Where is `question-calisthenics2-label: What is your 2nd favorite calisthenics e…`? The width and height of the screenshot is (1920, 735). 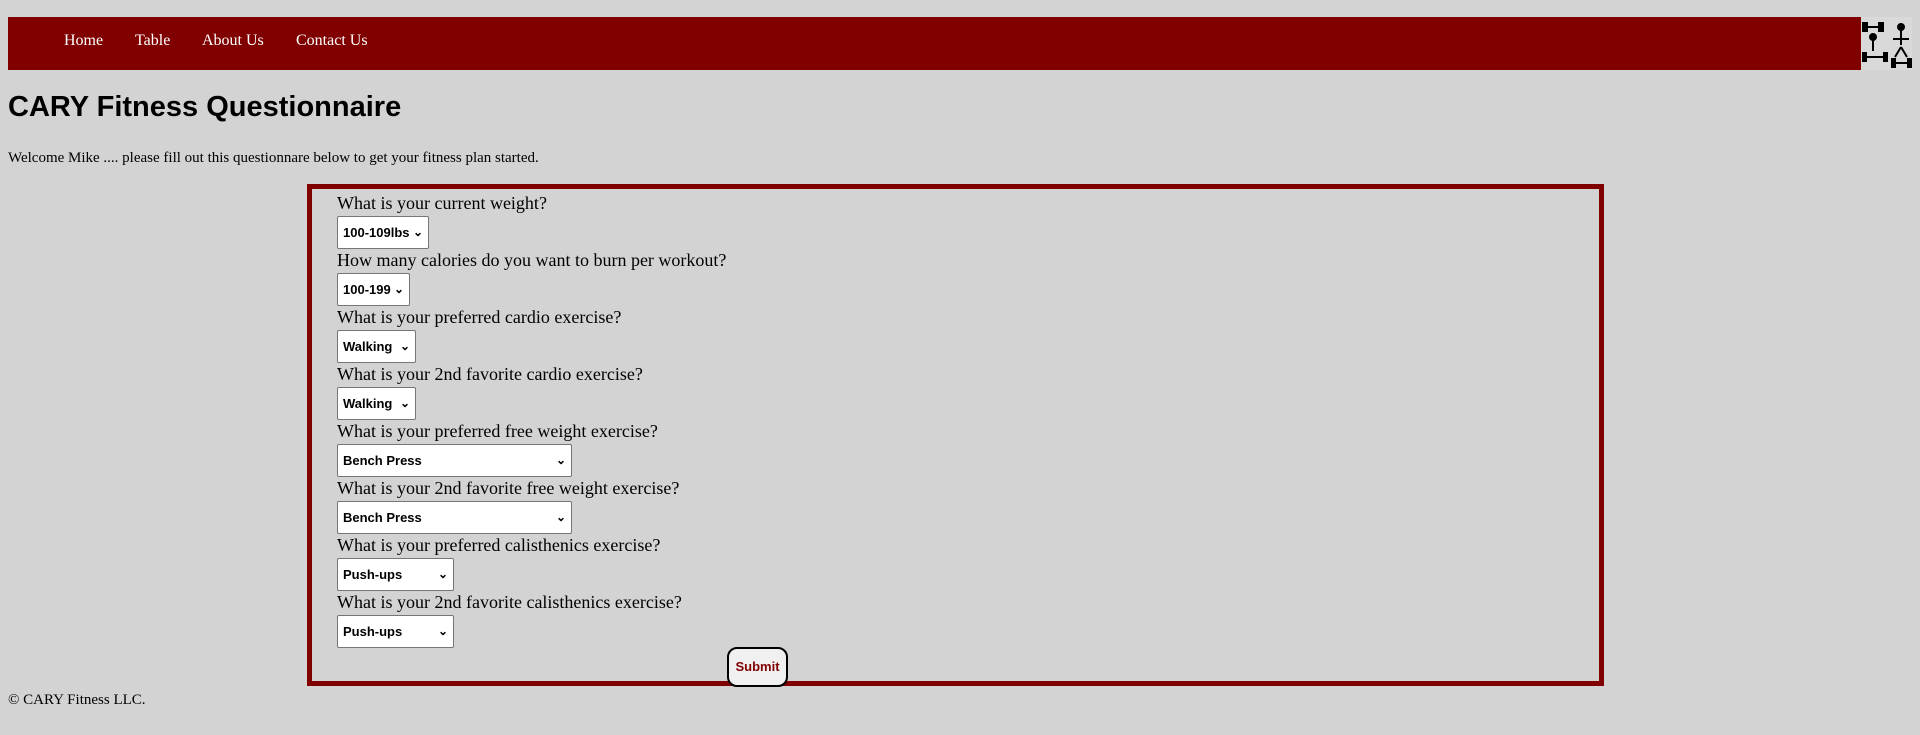 question-calisthenics2-label: What is your 2nd favorite calisthenics e… is located at coordinates (509, 602).